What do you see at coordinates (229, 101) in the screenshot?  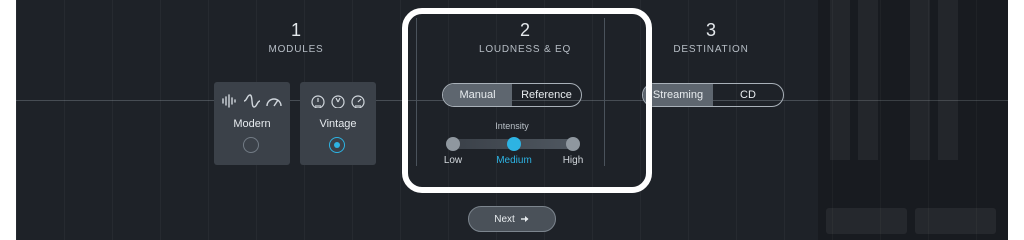 I see `waveform-icon` at bounding box center [229, 101].